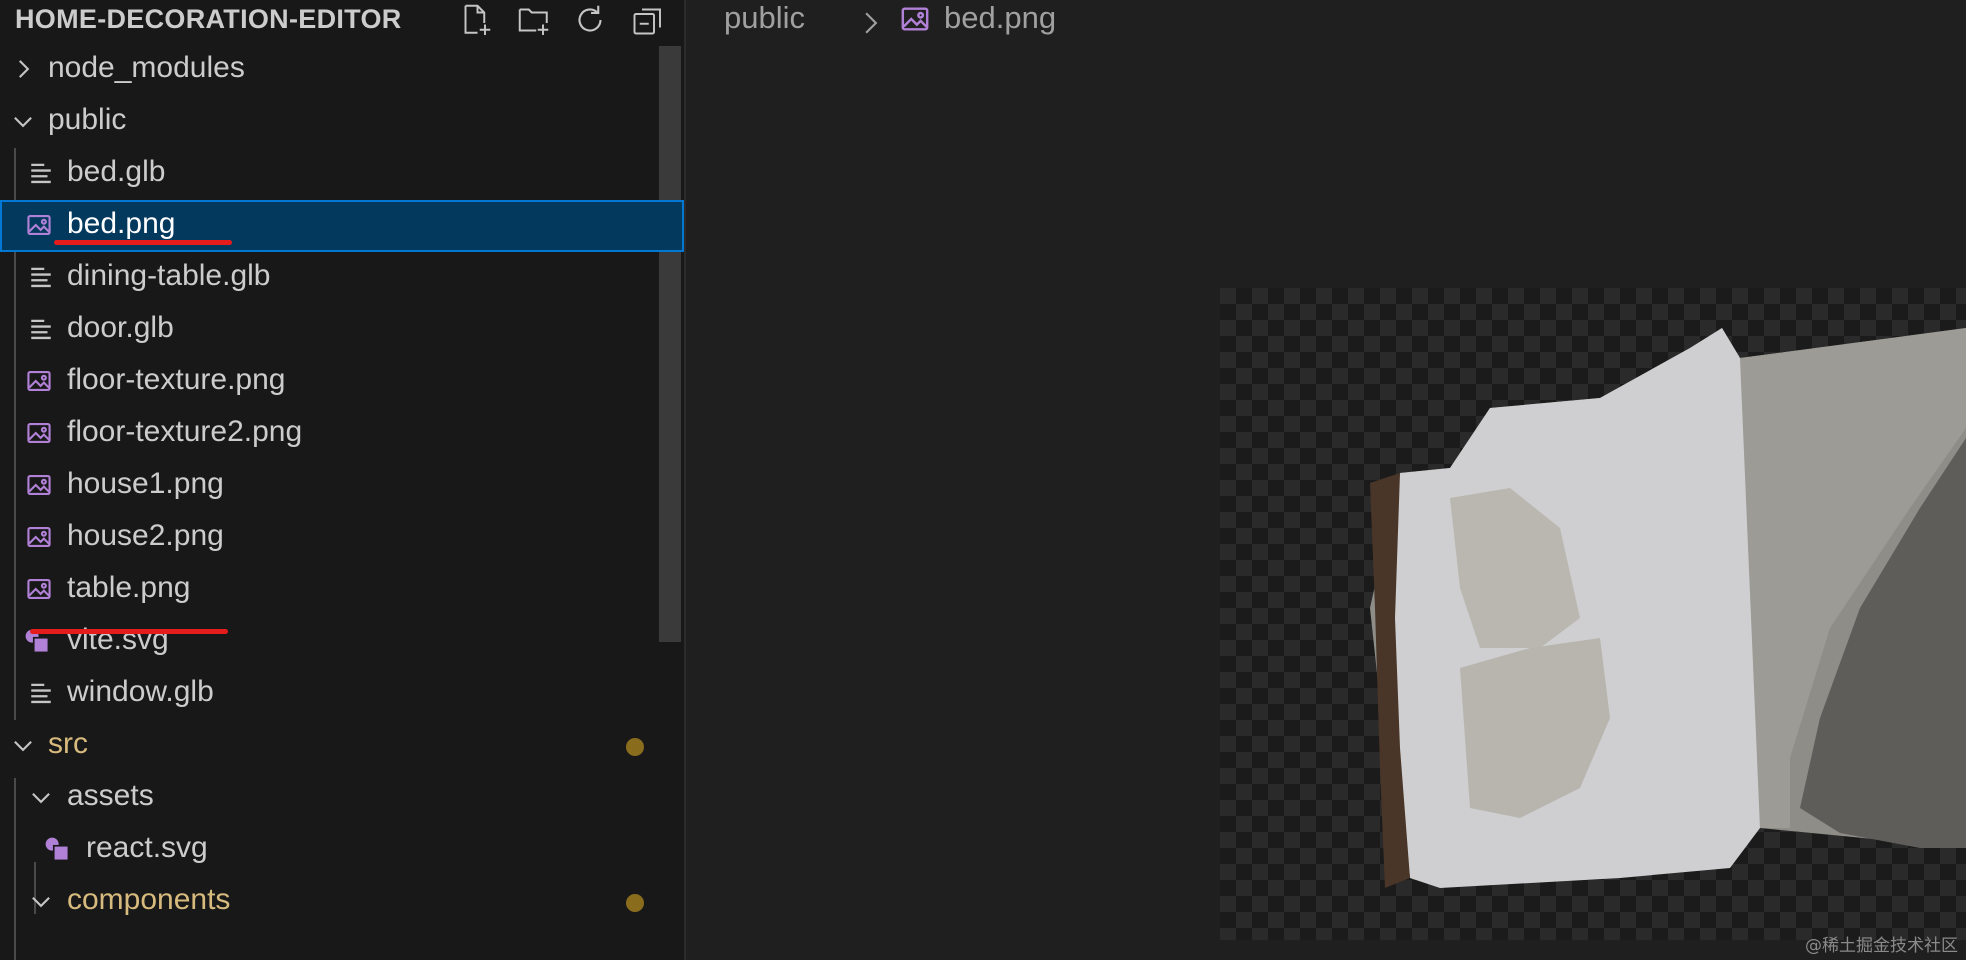  What do you see at coordinates (342, 746) in the screenshot?
I see `tree-folder-src: src` at bounding box center [342, 746].